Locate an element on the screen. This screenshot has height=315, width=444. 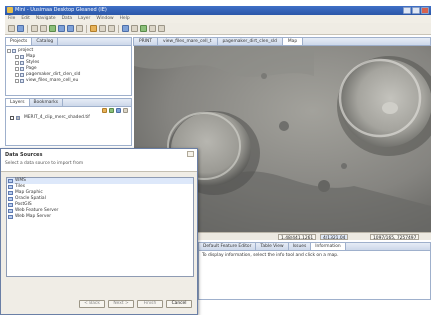
tab-map: Map is located at coordinates (293, 41).